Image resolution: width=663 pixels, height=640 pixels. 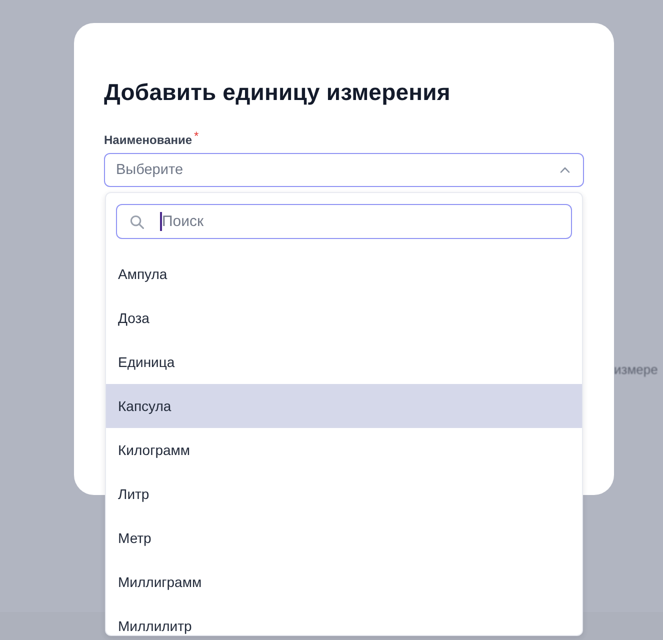 What do you see at coordinates (344, 494) in the screenshot?
I see `unit-option: Литр` at bounding box center [344, 494].